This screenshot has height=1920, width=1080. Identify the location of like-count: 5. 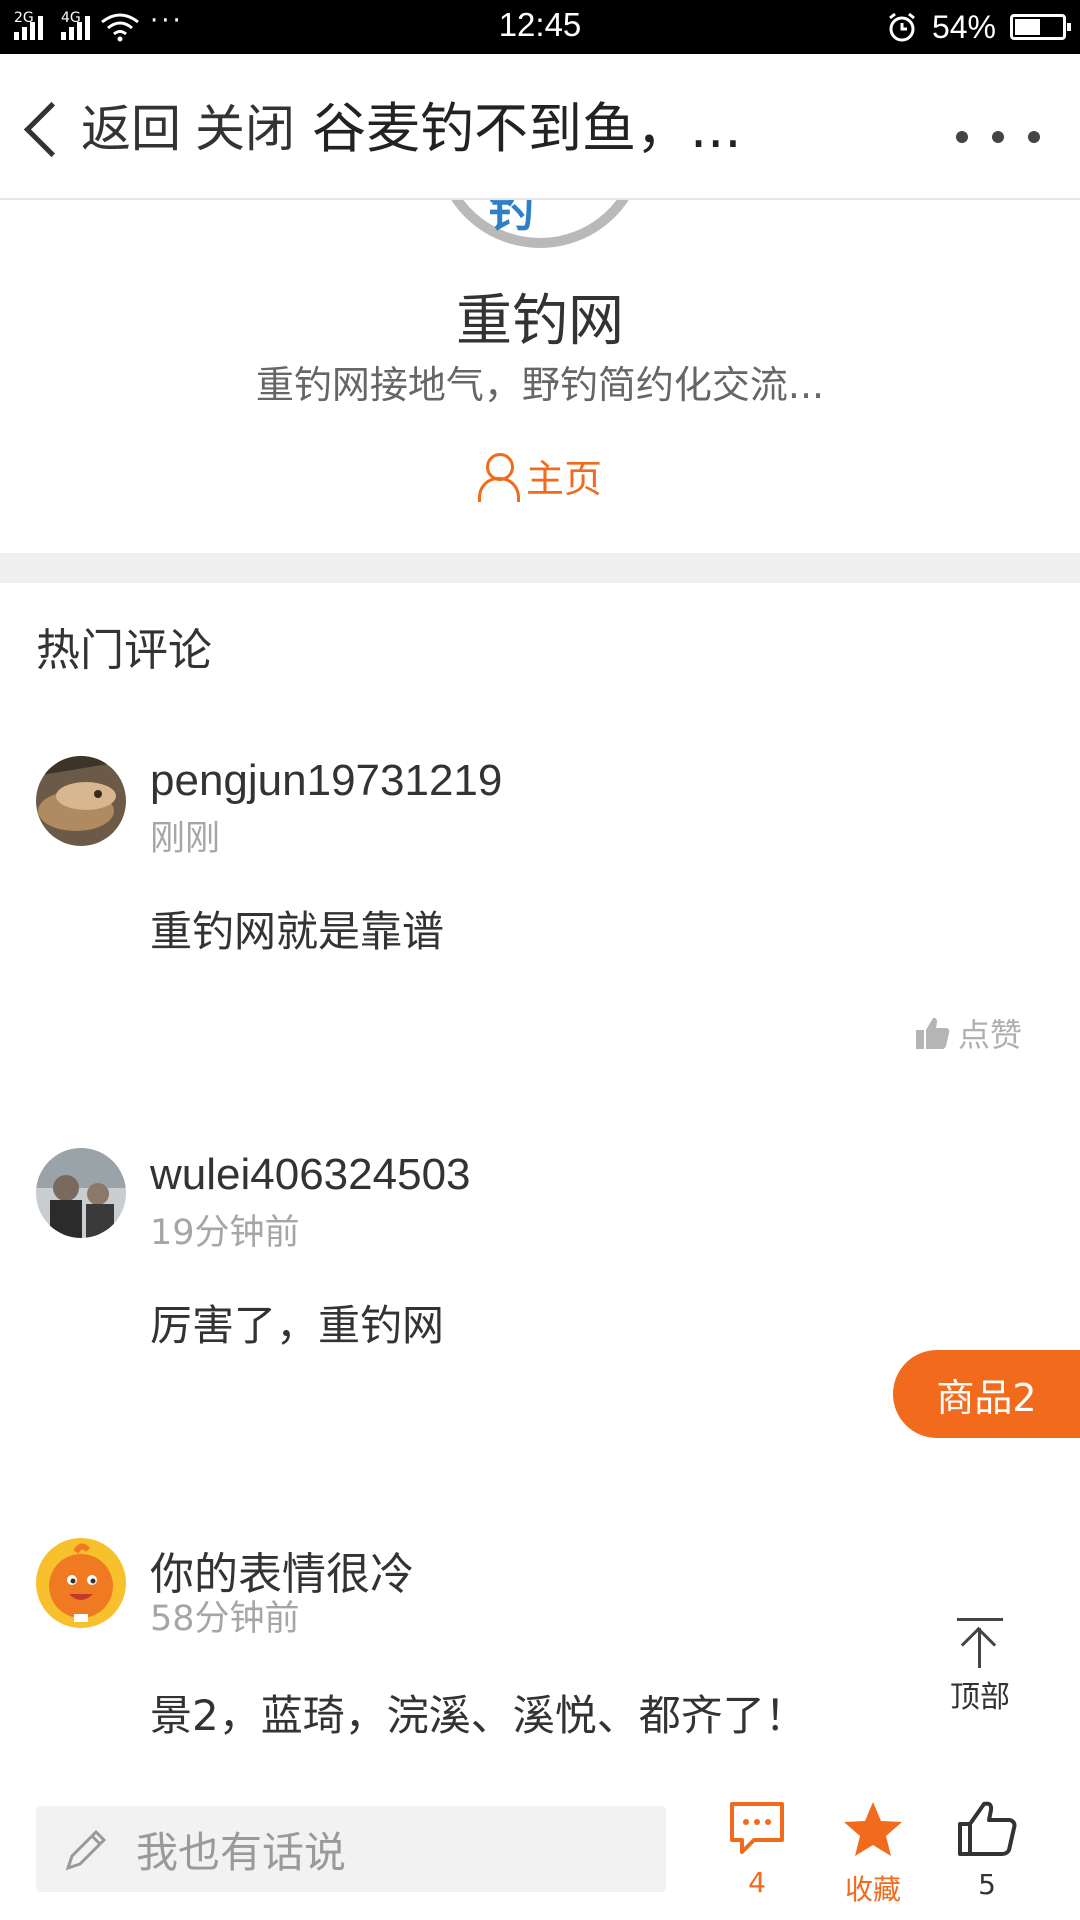
(987, 1884).